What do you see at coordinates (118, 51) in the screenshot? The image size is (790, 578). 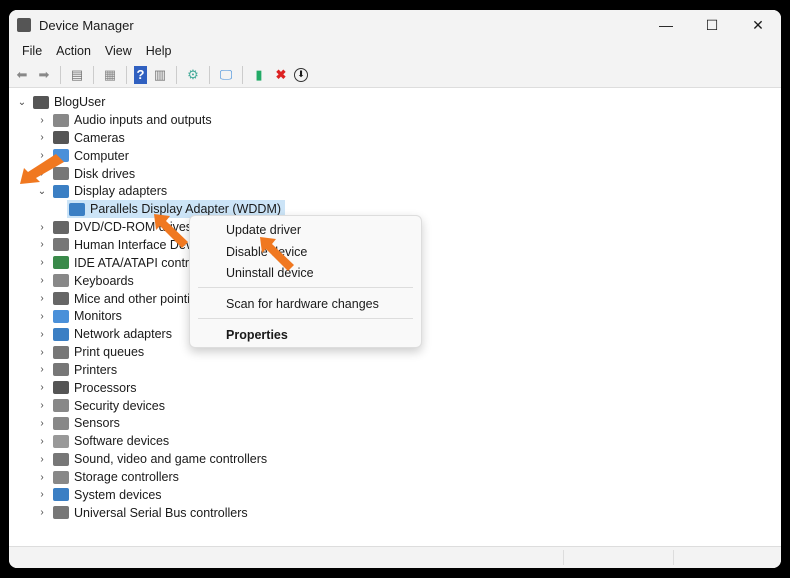 I see `menu-view: View` at bounding box center [118, 51].